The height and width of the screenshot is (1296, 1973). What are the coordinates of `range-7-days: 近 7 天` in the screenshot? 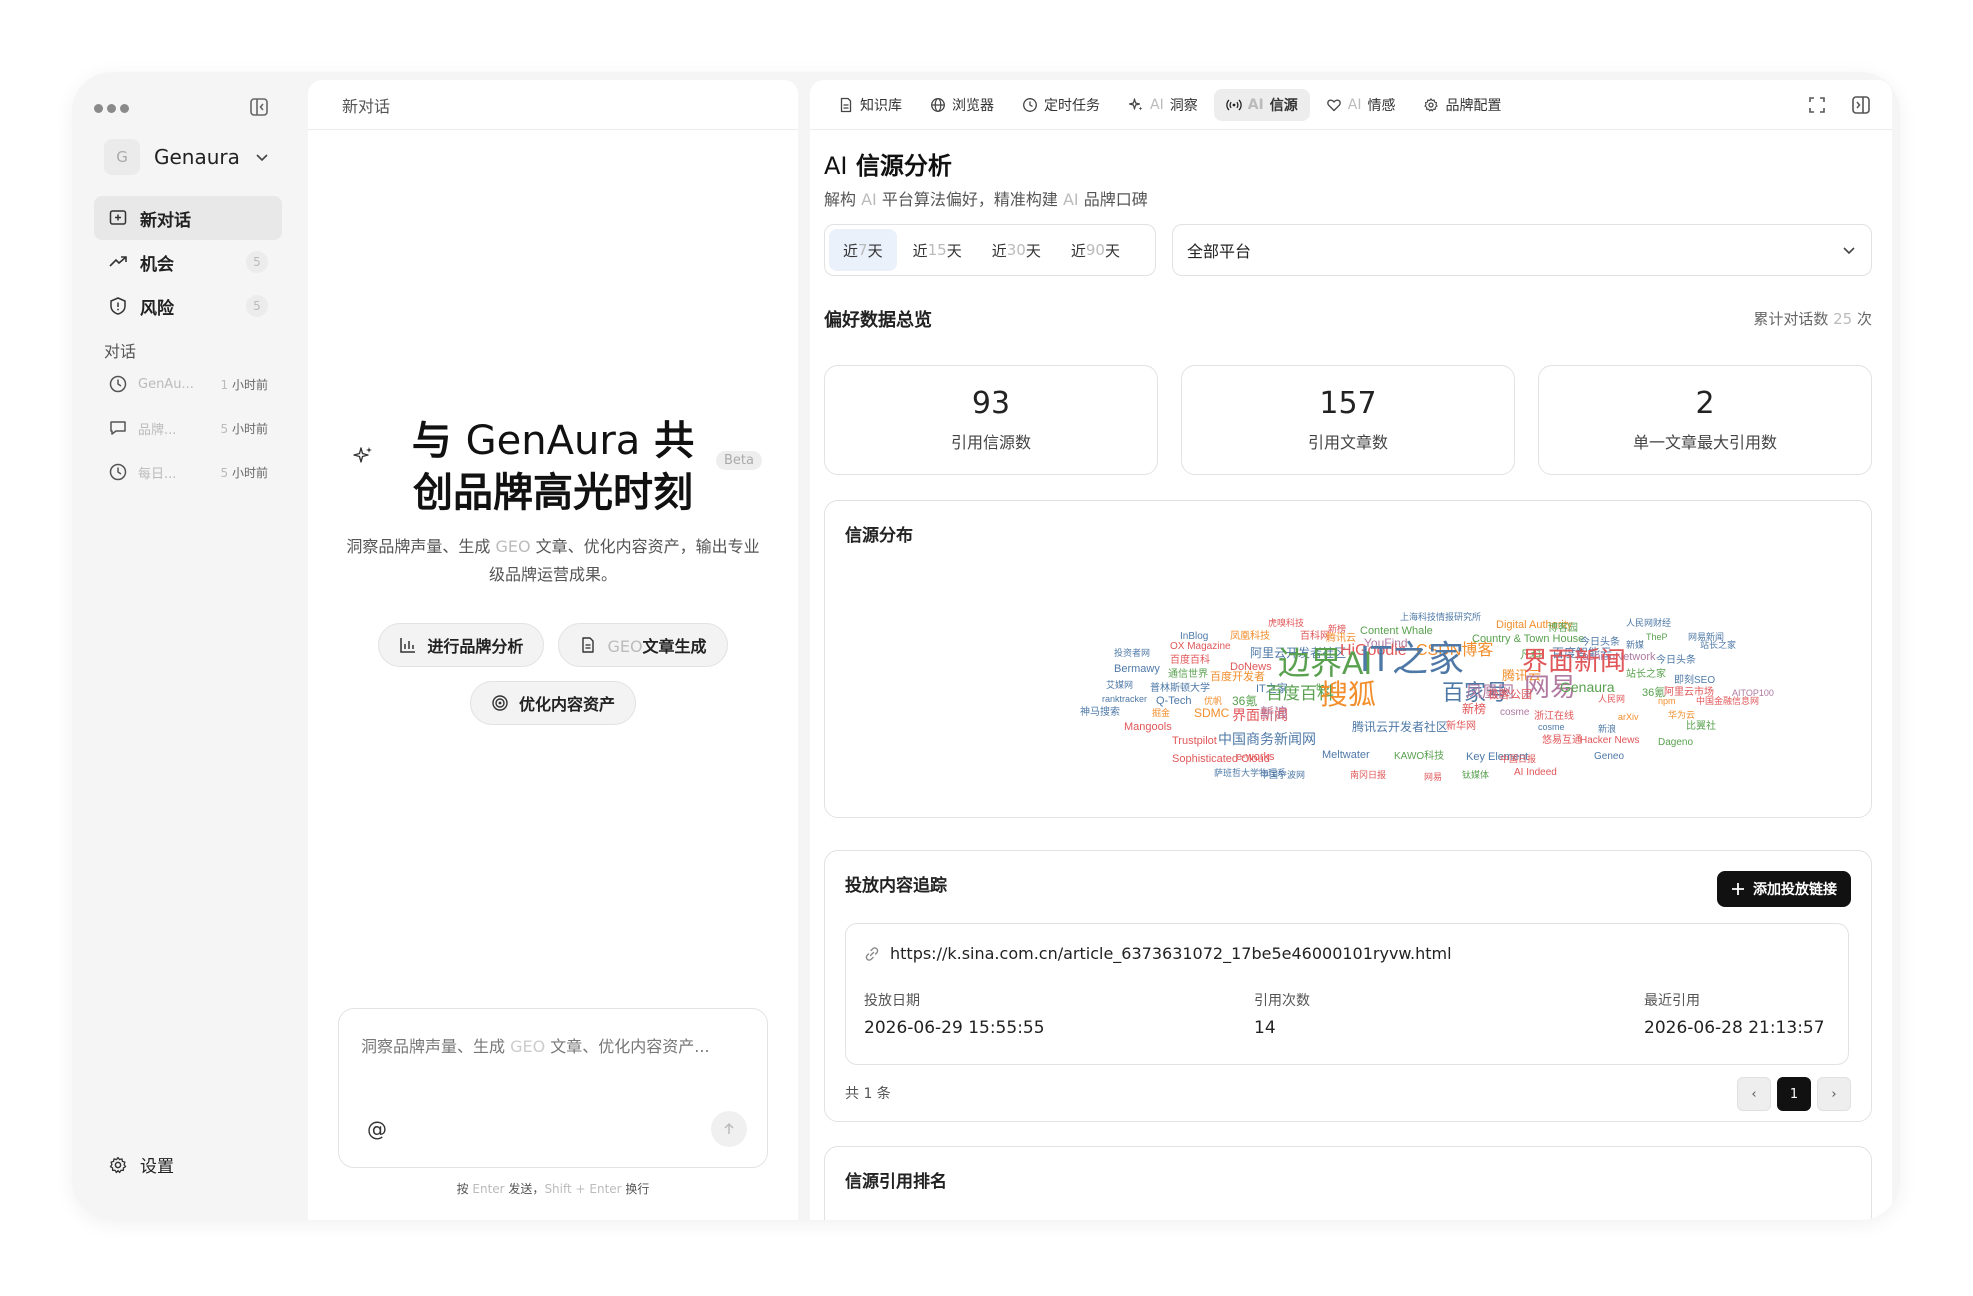 It's located at (863, 250).